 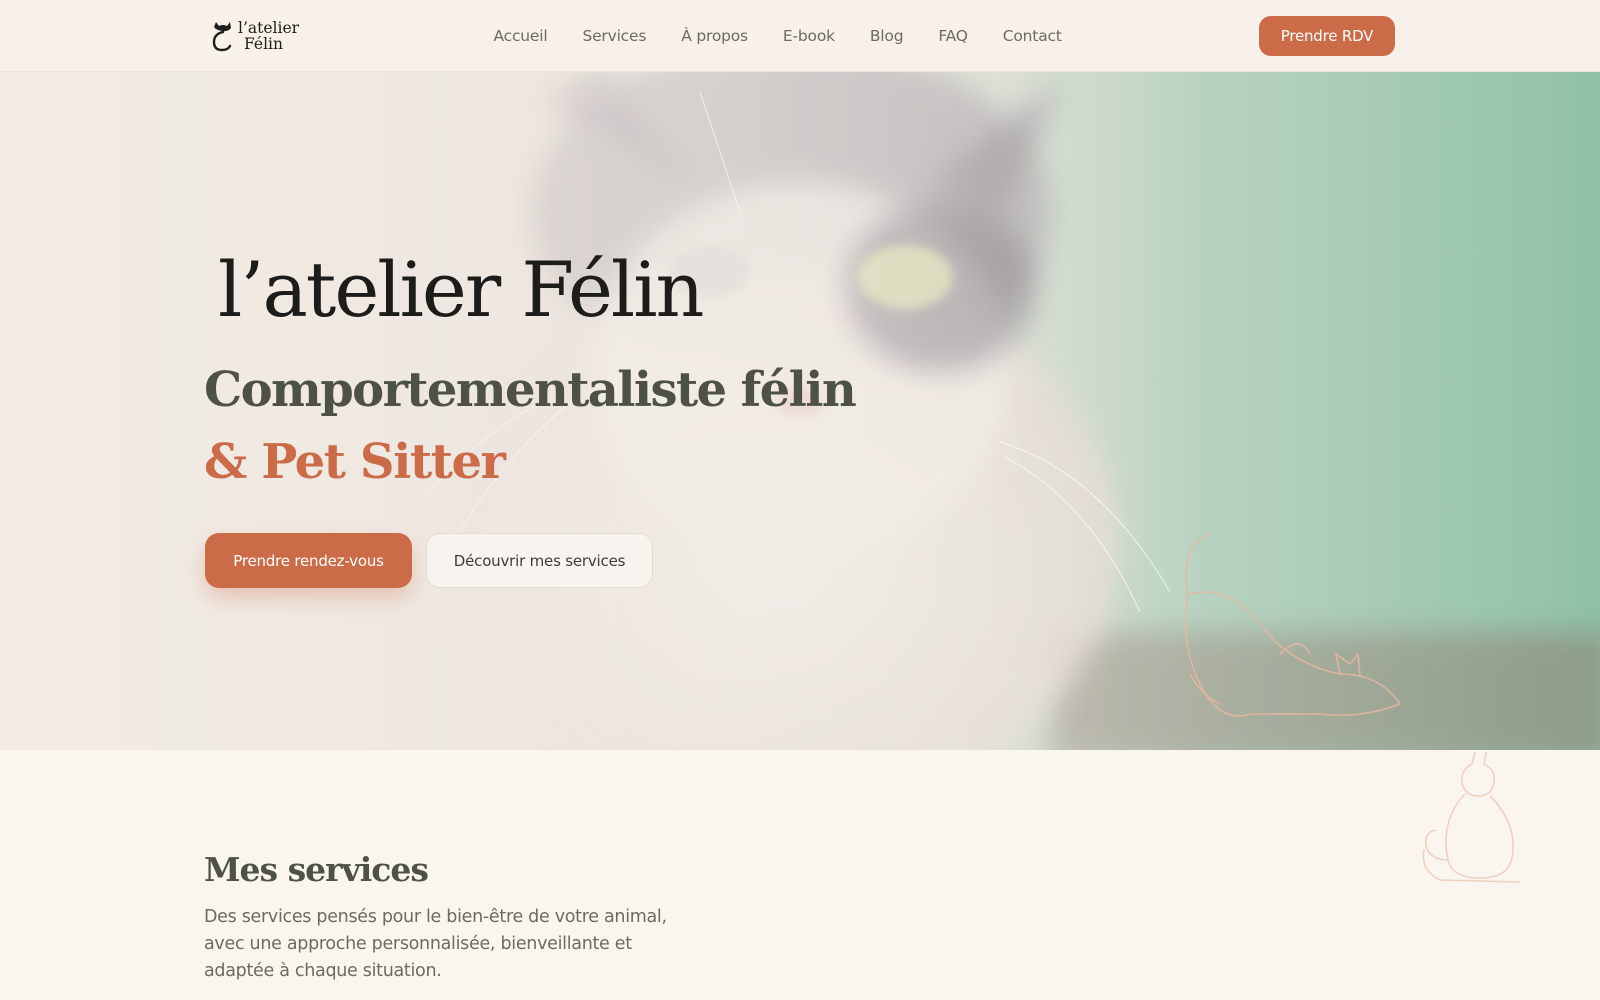 I want to click on hero-subtitle-line-1: Comportementaliste félin, so click(x=530, y=390).